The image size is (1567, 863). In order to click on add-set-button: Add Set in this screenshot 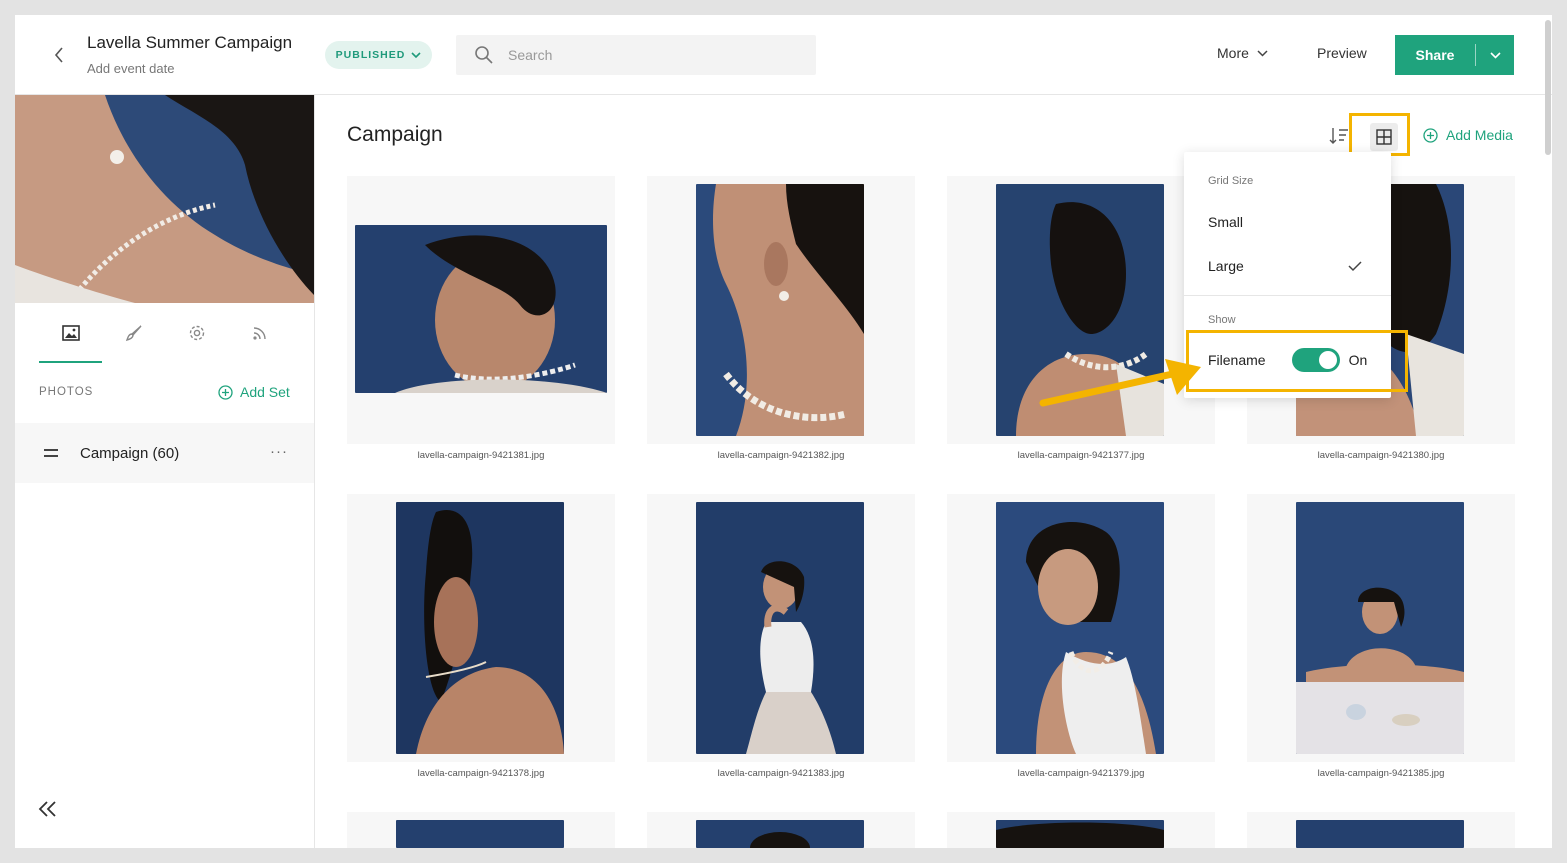, I will do `click(254, 392)`.